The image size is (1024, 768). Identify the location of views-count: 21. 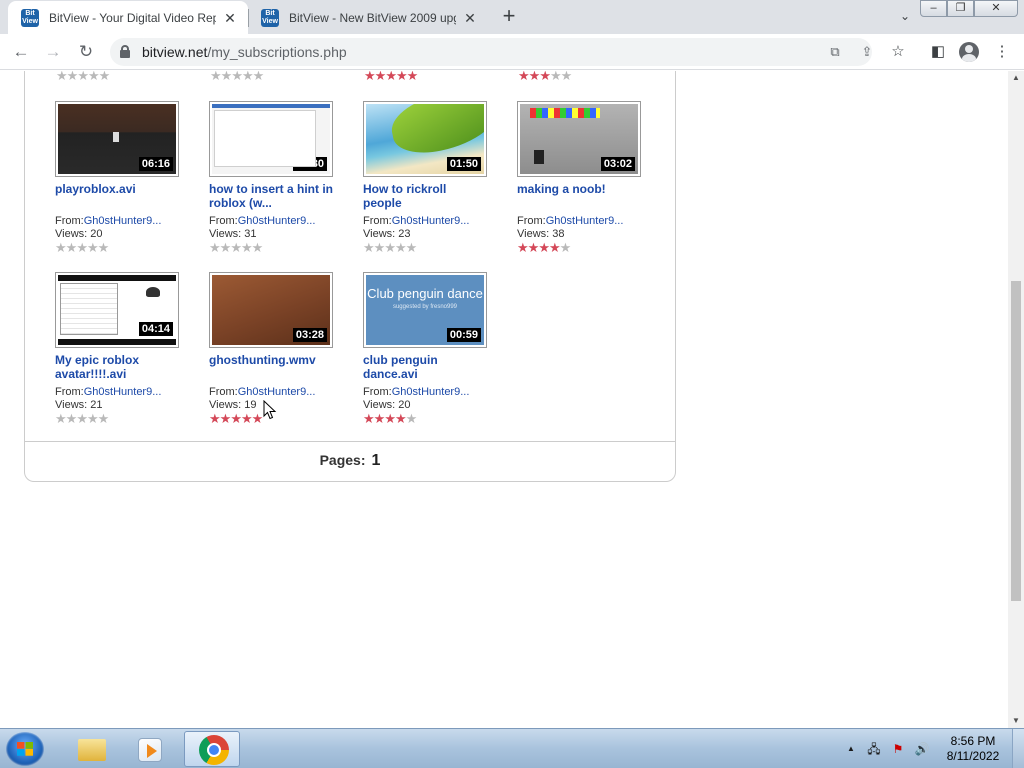
(96, 405).